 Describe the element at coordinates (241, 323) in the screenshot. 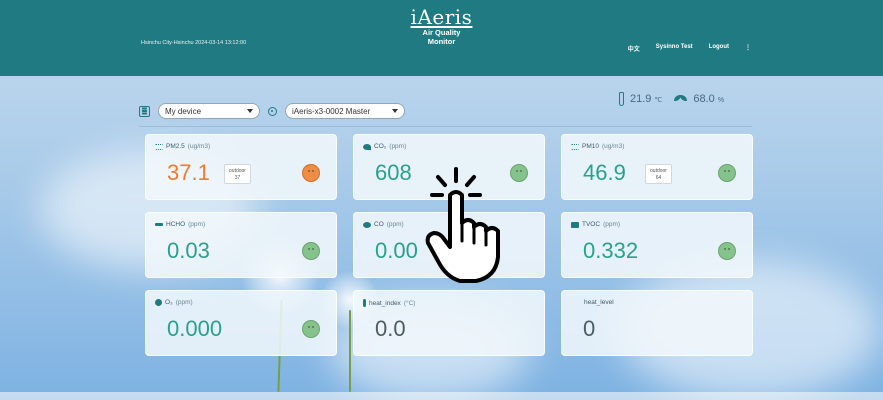

I see `card-o3: O₃ (ppm) 0.000` at that location.